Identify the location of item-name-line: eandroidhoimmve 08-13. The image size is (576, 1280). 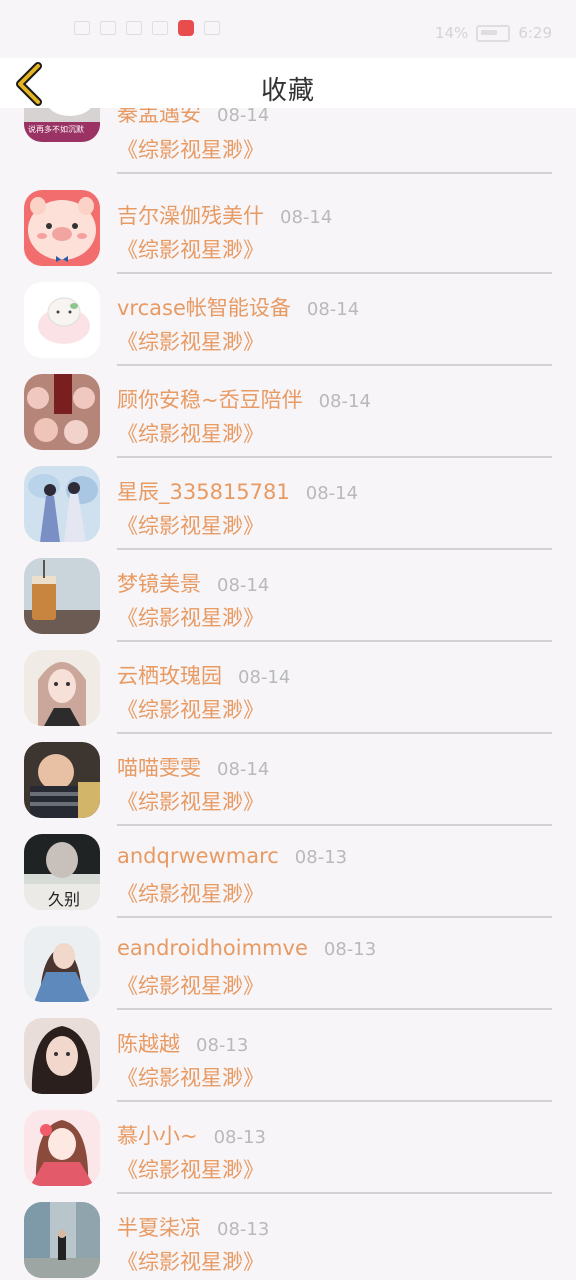
(246, 948).